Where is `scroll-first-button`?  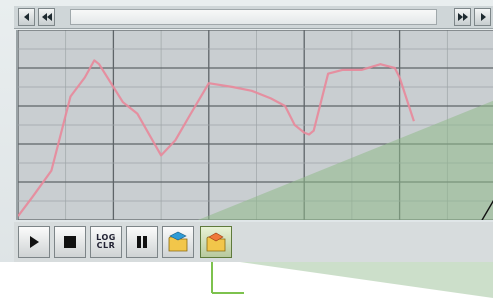
scroll-first-button is located at coordinates (46, 17).